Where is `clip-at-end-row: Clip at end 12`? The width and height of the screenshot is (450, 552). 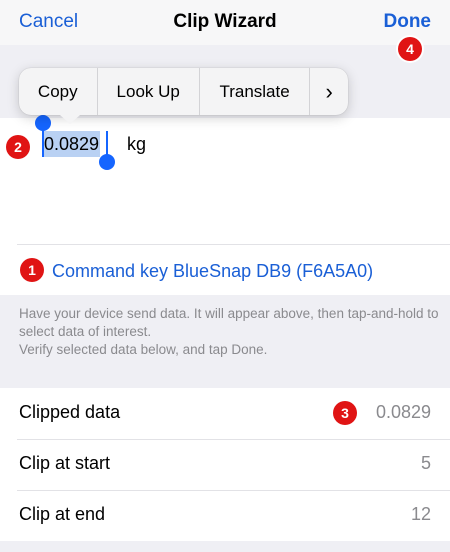 clip-at-end-row: Clip at end 12 is located at coordinates (225, 515).